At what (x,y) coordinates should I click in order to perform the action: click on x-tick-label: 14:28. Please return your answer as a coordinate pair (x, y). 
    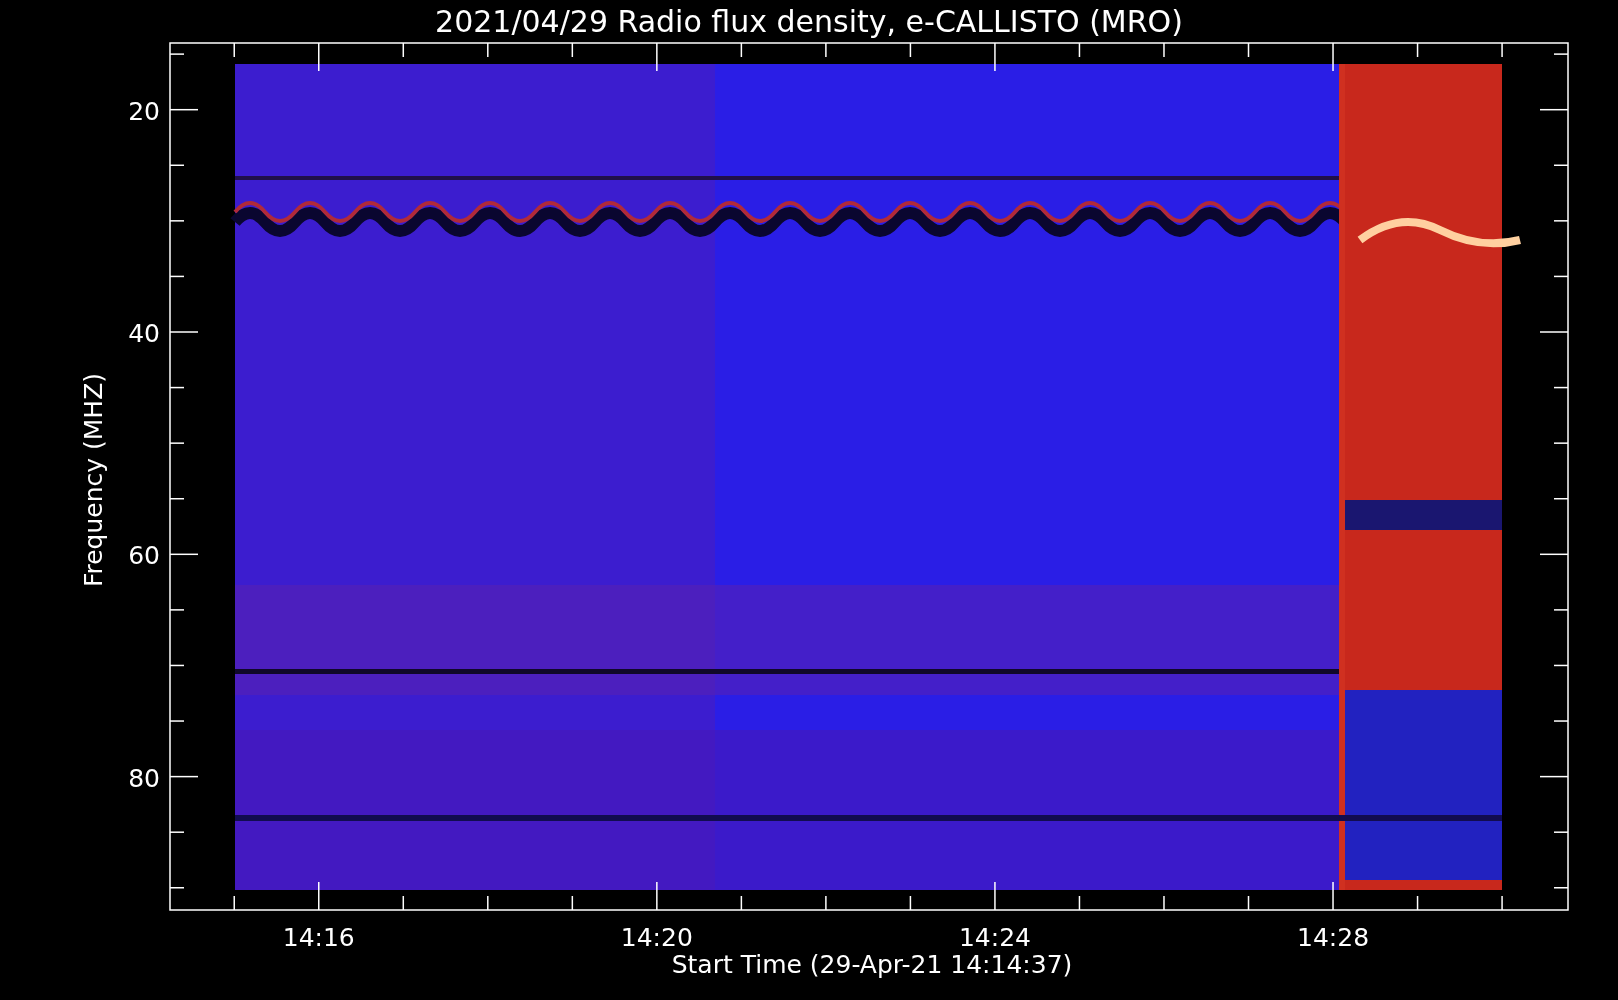
    Looking at the image, I should click on (1333, 937).